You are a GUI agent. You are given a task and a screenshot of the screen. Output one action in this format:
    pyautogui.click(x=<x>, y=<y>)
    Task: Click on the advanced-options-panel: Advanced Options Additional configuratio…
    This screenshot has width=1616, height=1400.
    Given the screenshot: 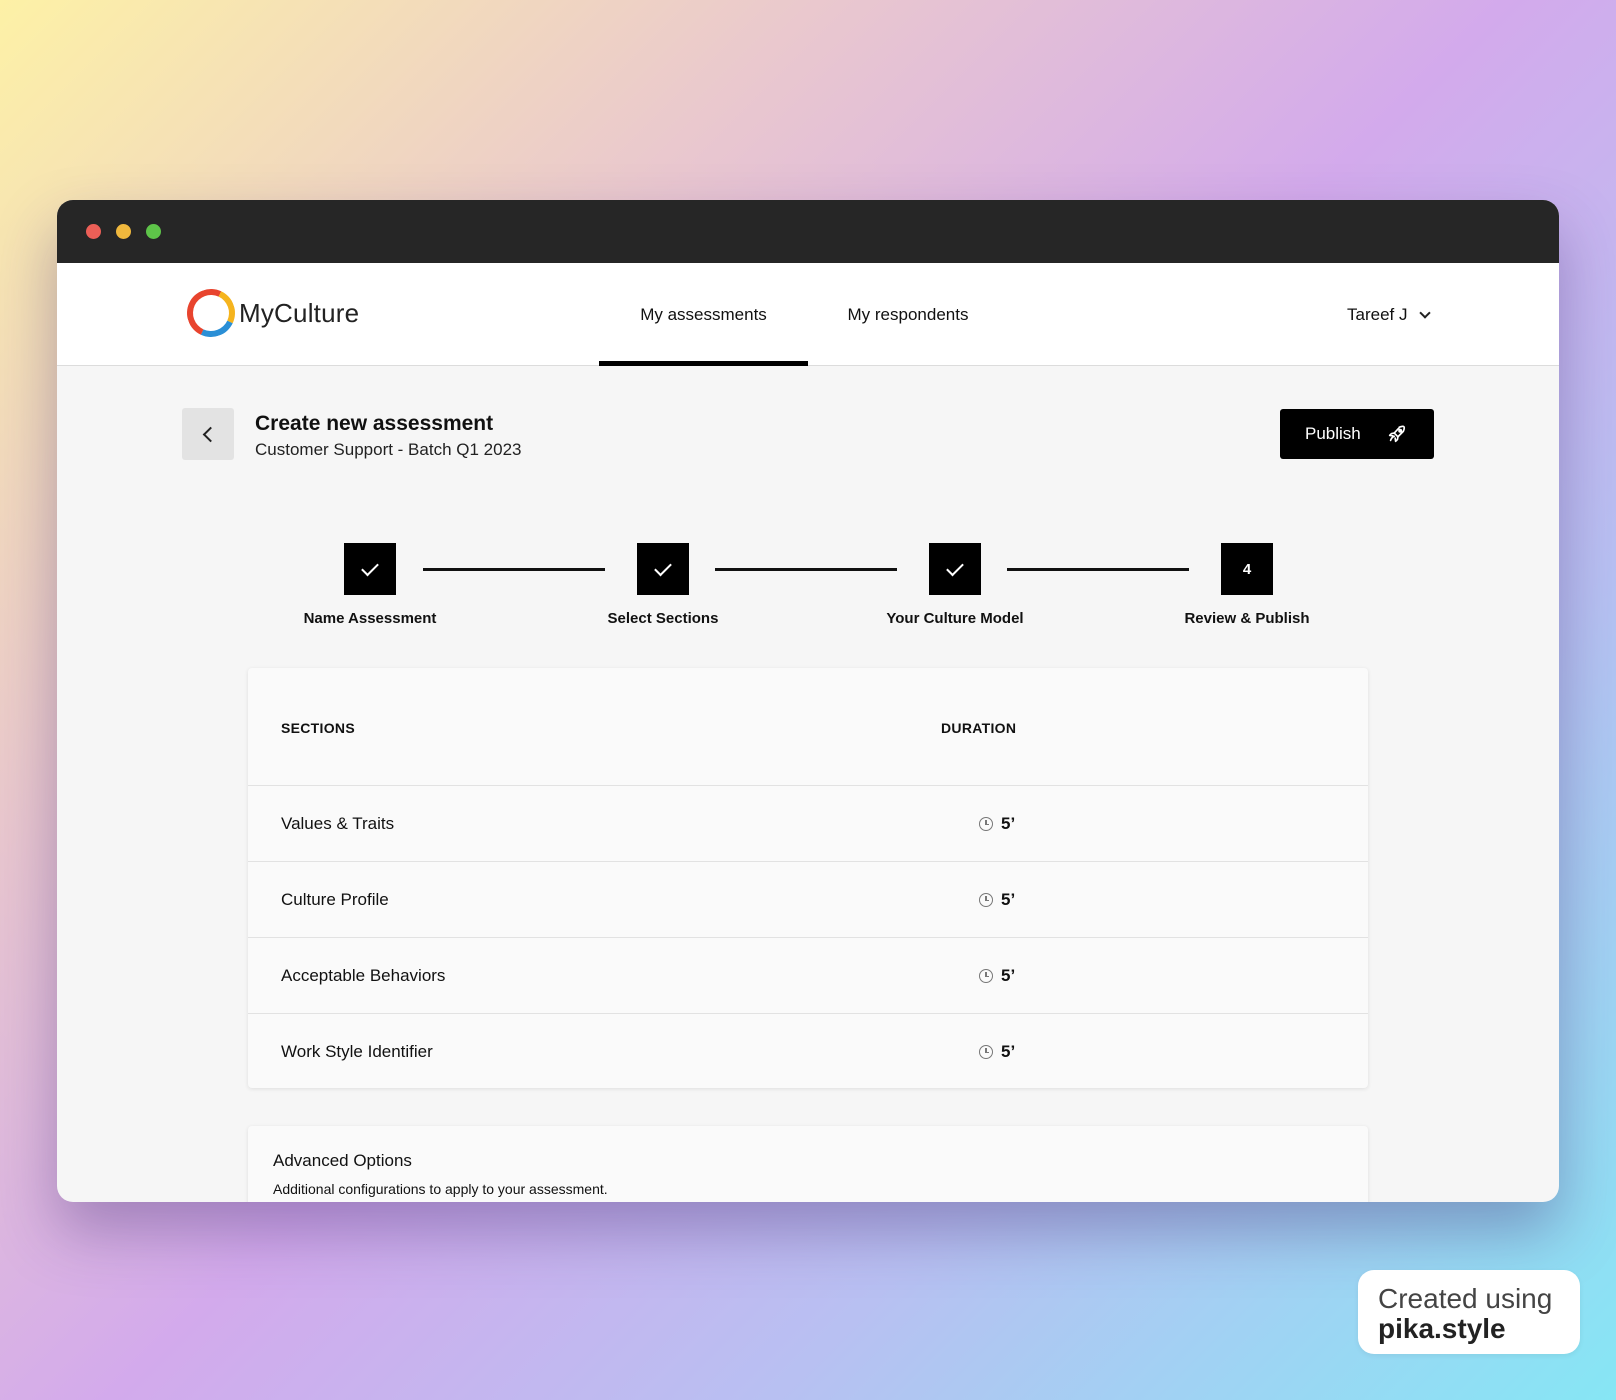 What is the action you would take?
    pyautogui.click(x=808, y=1164)
    